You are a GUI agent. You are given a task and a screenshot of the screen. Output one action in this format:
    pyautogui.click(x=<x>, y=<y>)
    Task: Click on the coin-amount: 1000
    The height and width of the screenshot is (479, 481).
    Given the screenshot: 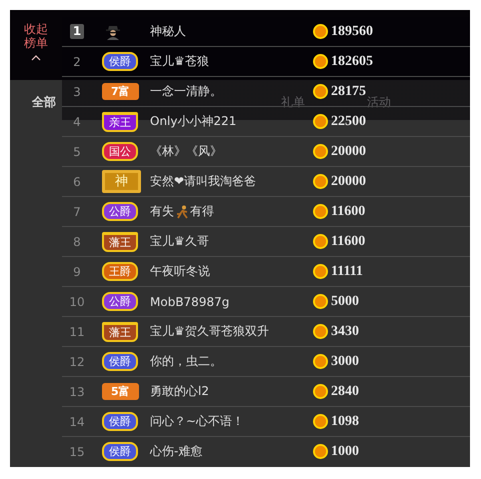 What is the action you would take?
    pyautogui.click(x=345, y=452)
    